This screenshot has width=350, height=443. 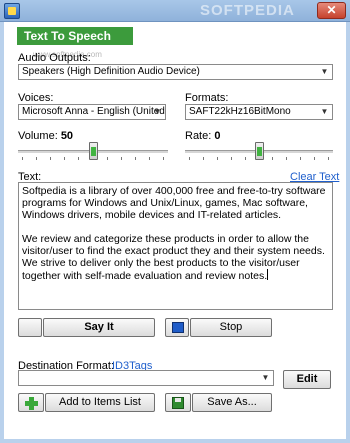 I want to click on rate-label-text: Rate:, so click(x=198, y=136).